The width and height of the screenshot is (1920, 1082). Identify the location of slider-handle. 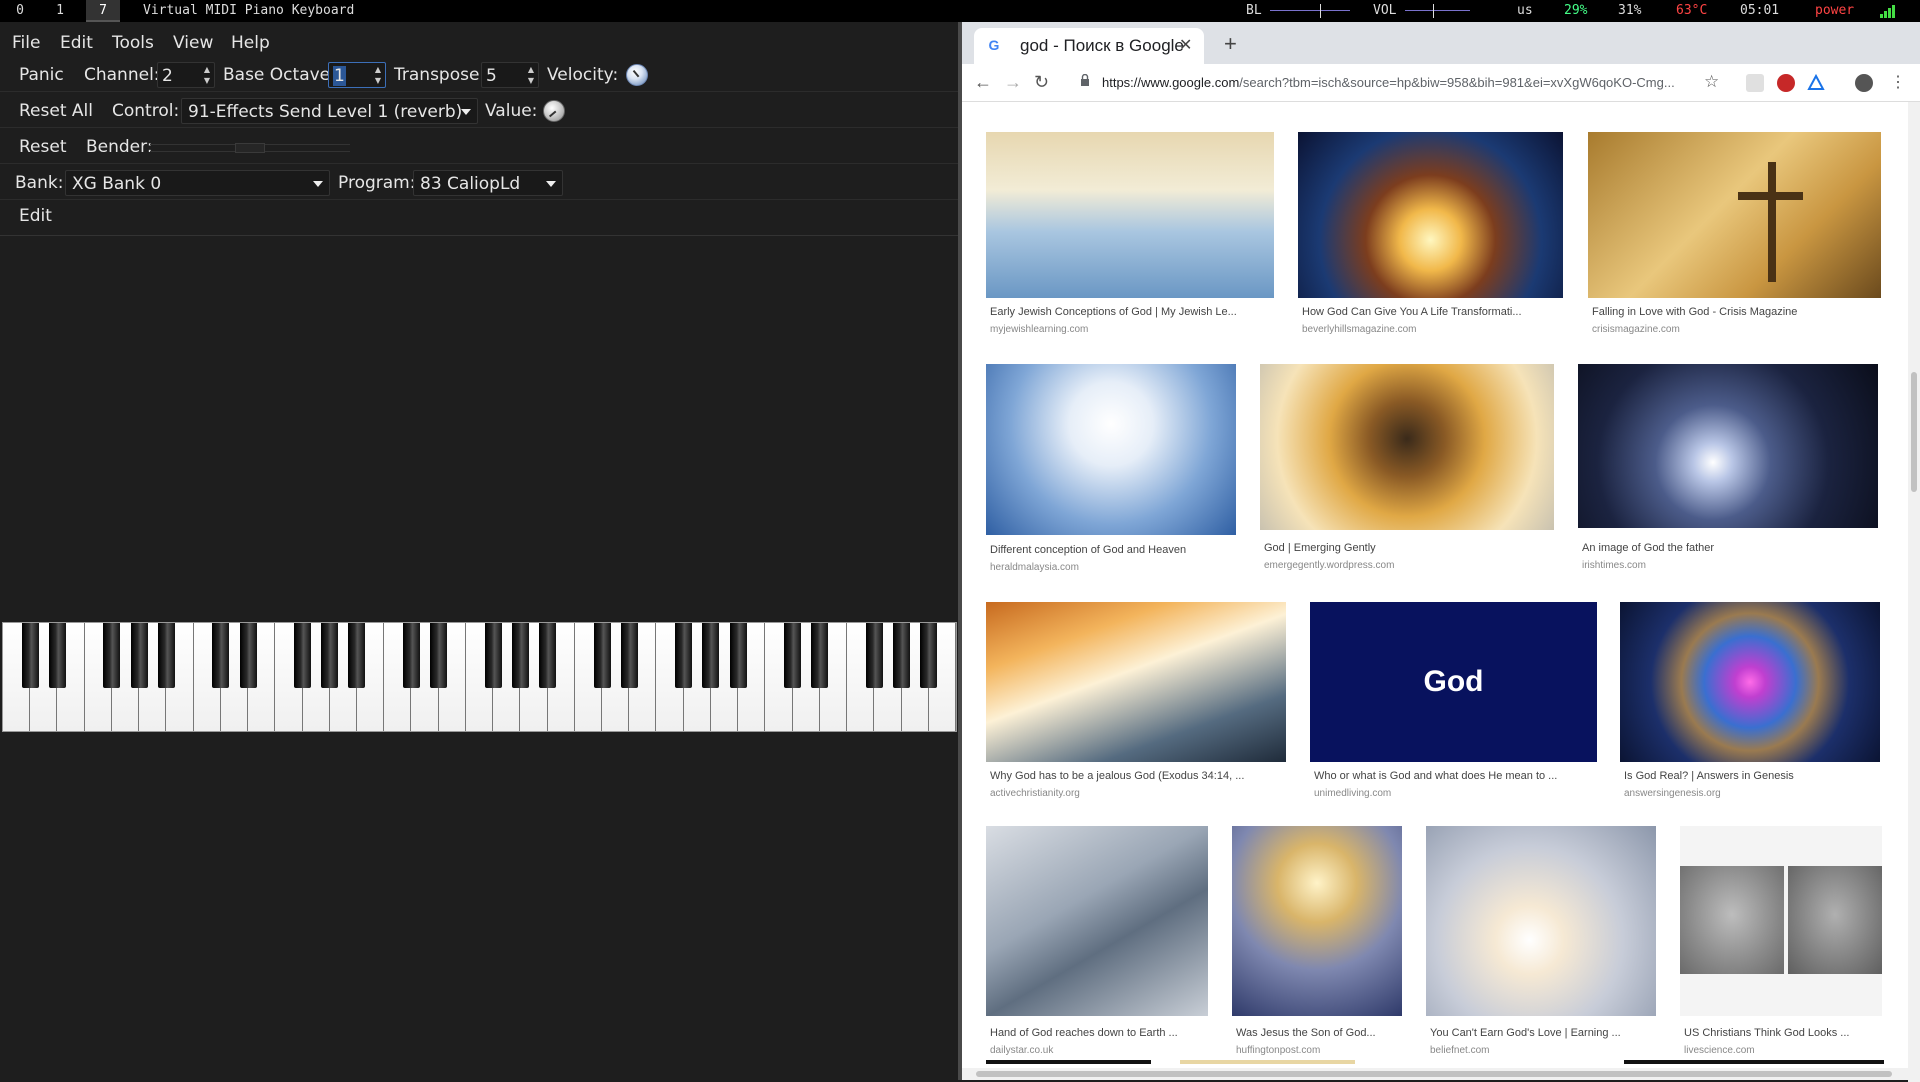
(250, 148).